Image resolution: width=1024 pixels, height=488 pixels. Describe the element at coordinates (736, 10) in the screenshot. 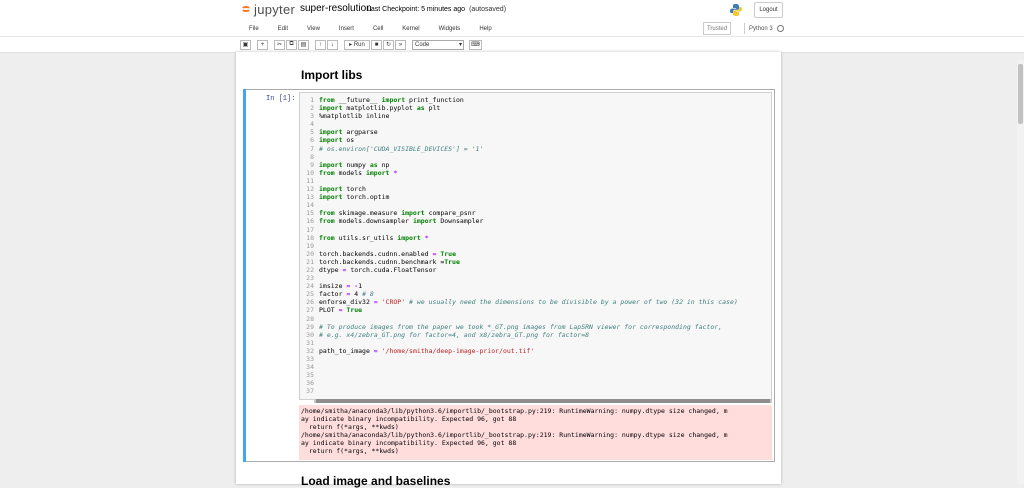

I see `python-logo-icon` at that location.